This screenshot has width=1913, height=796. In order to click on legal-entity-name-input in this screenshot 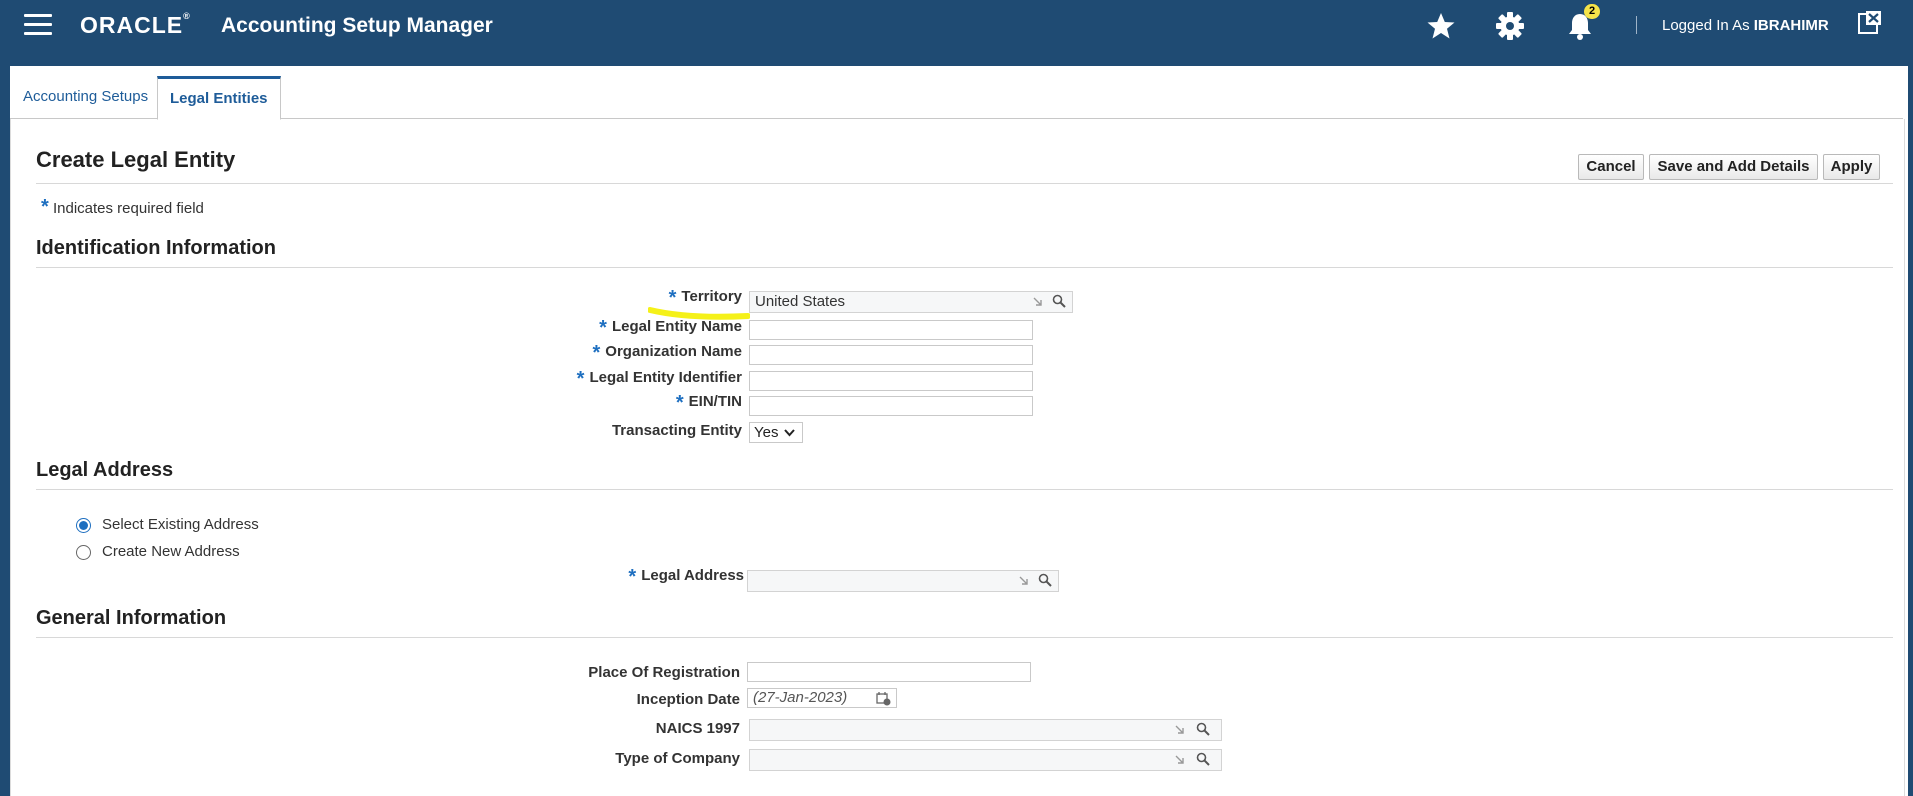, I will do `click(891, 330)`.